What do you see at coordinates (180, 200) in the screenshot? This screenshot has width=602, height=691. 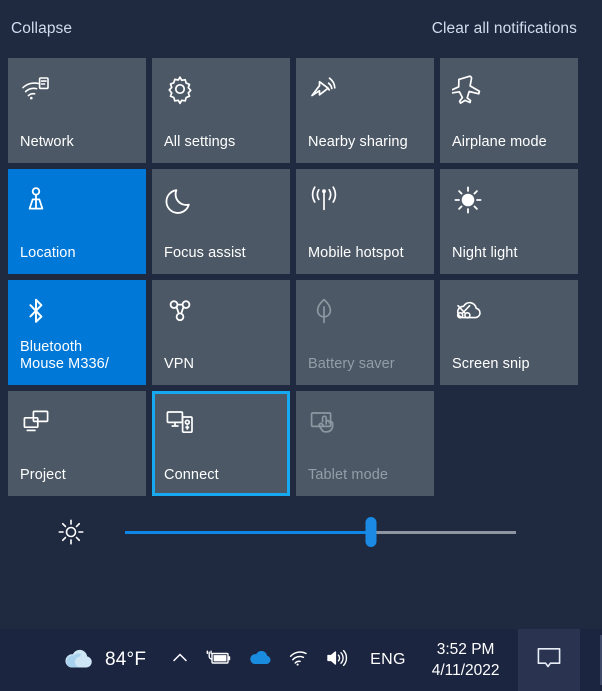 I see `moon-icon` at bounding box center [180, 200].